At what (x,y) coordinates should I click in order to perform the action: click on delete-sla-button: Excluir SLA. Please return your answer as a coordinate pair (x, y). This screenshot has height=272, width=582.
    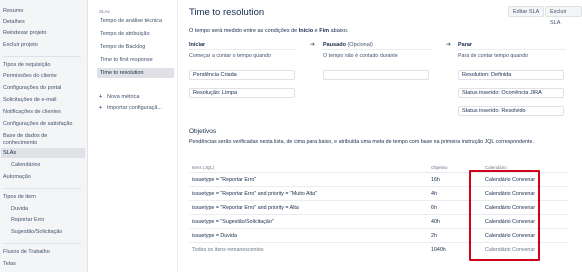
    Looking at the image, I should click on (563, 16).